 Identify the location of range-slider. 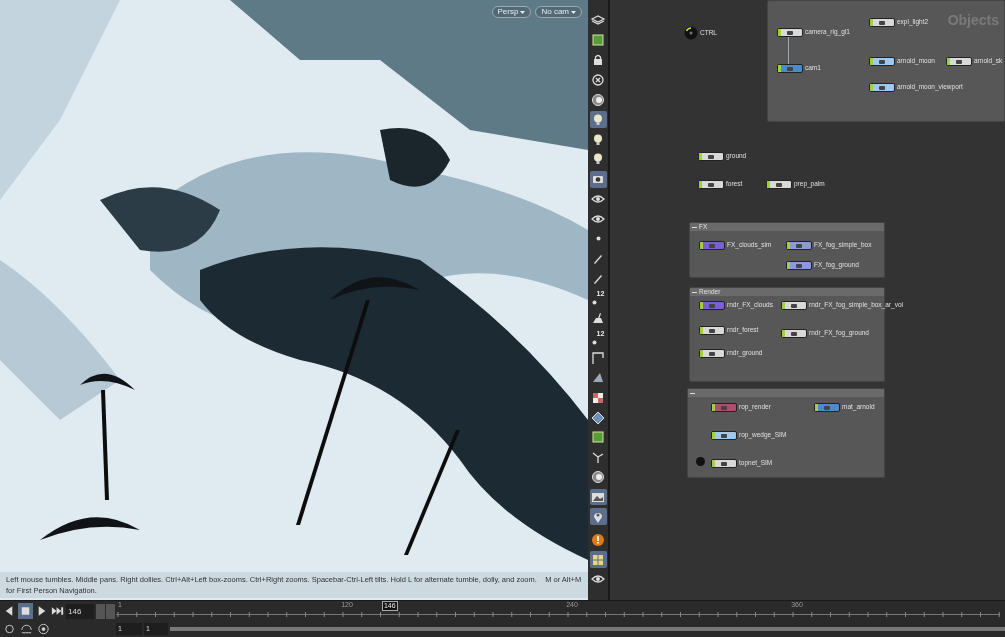
(587, 629).